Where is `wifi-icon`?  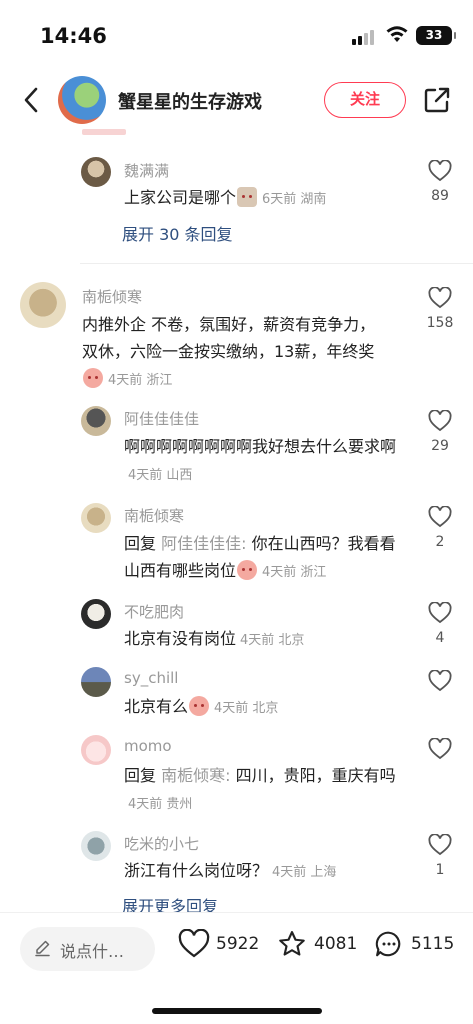
wifi-icon is located at coordinates (397, 34).